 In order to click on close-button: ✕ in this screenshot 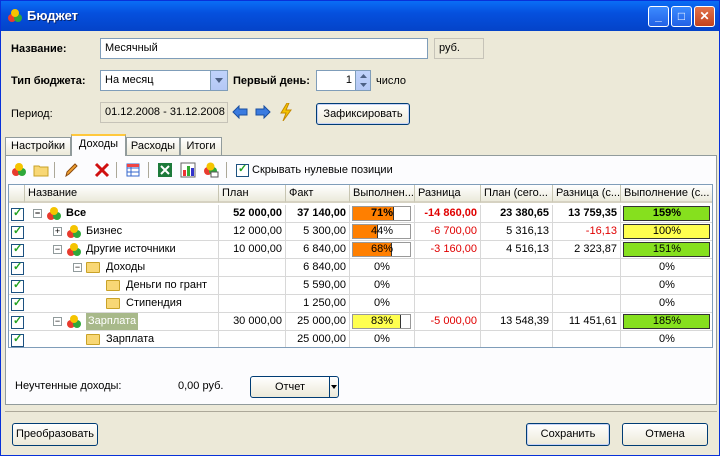, I will do `click(704, 16)`.